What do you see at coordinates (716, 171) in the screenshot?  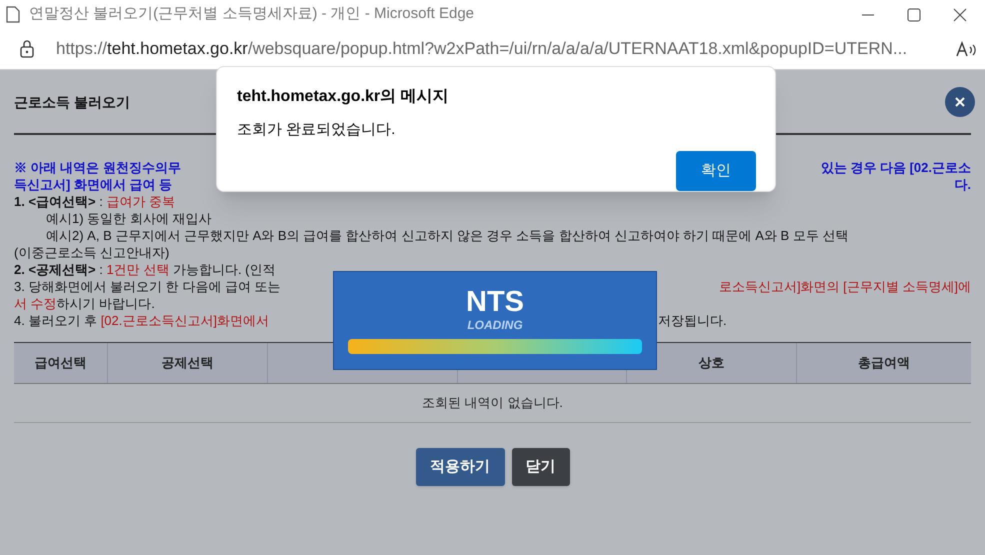 I see `ok-button: 확인` at bounding box center [716, 171].